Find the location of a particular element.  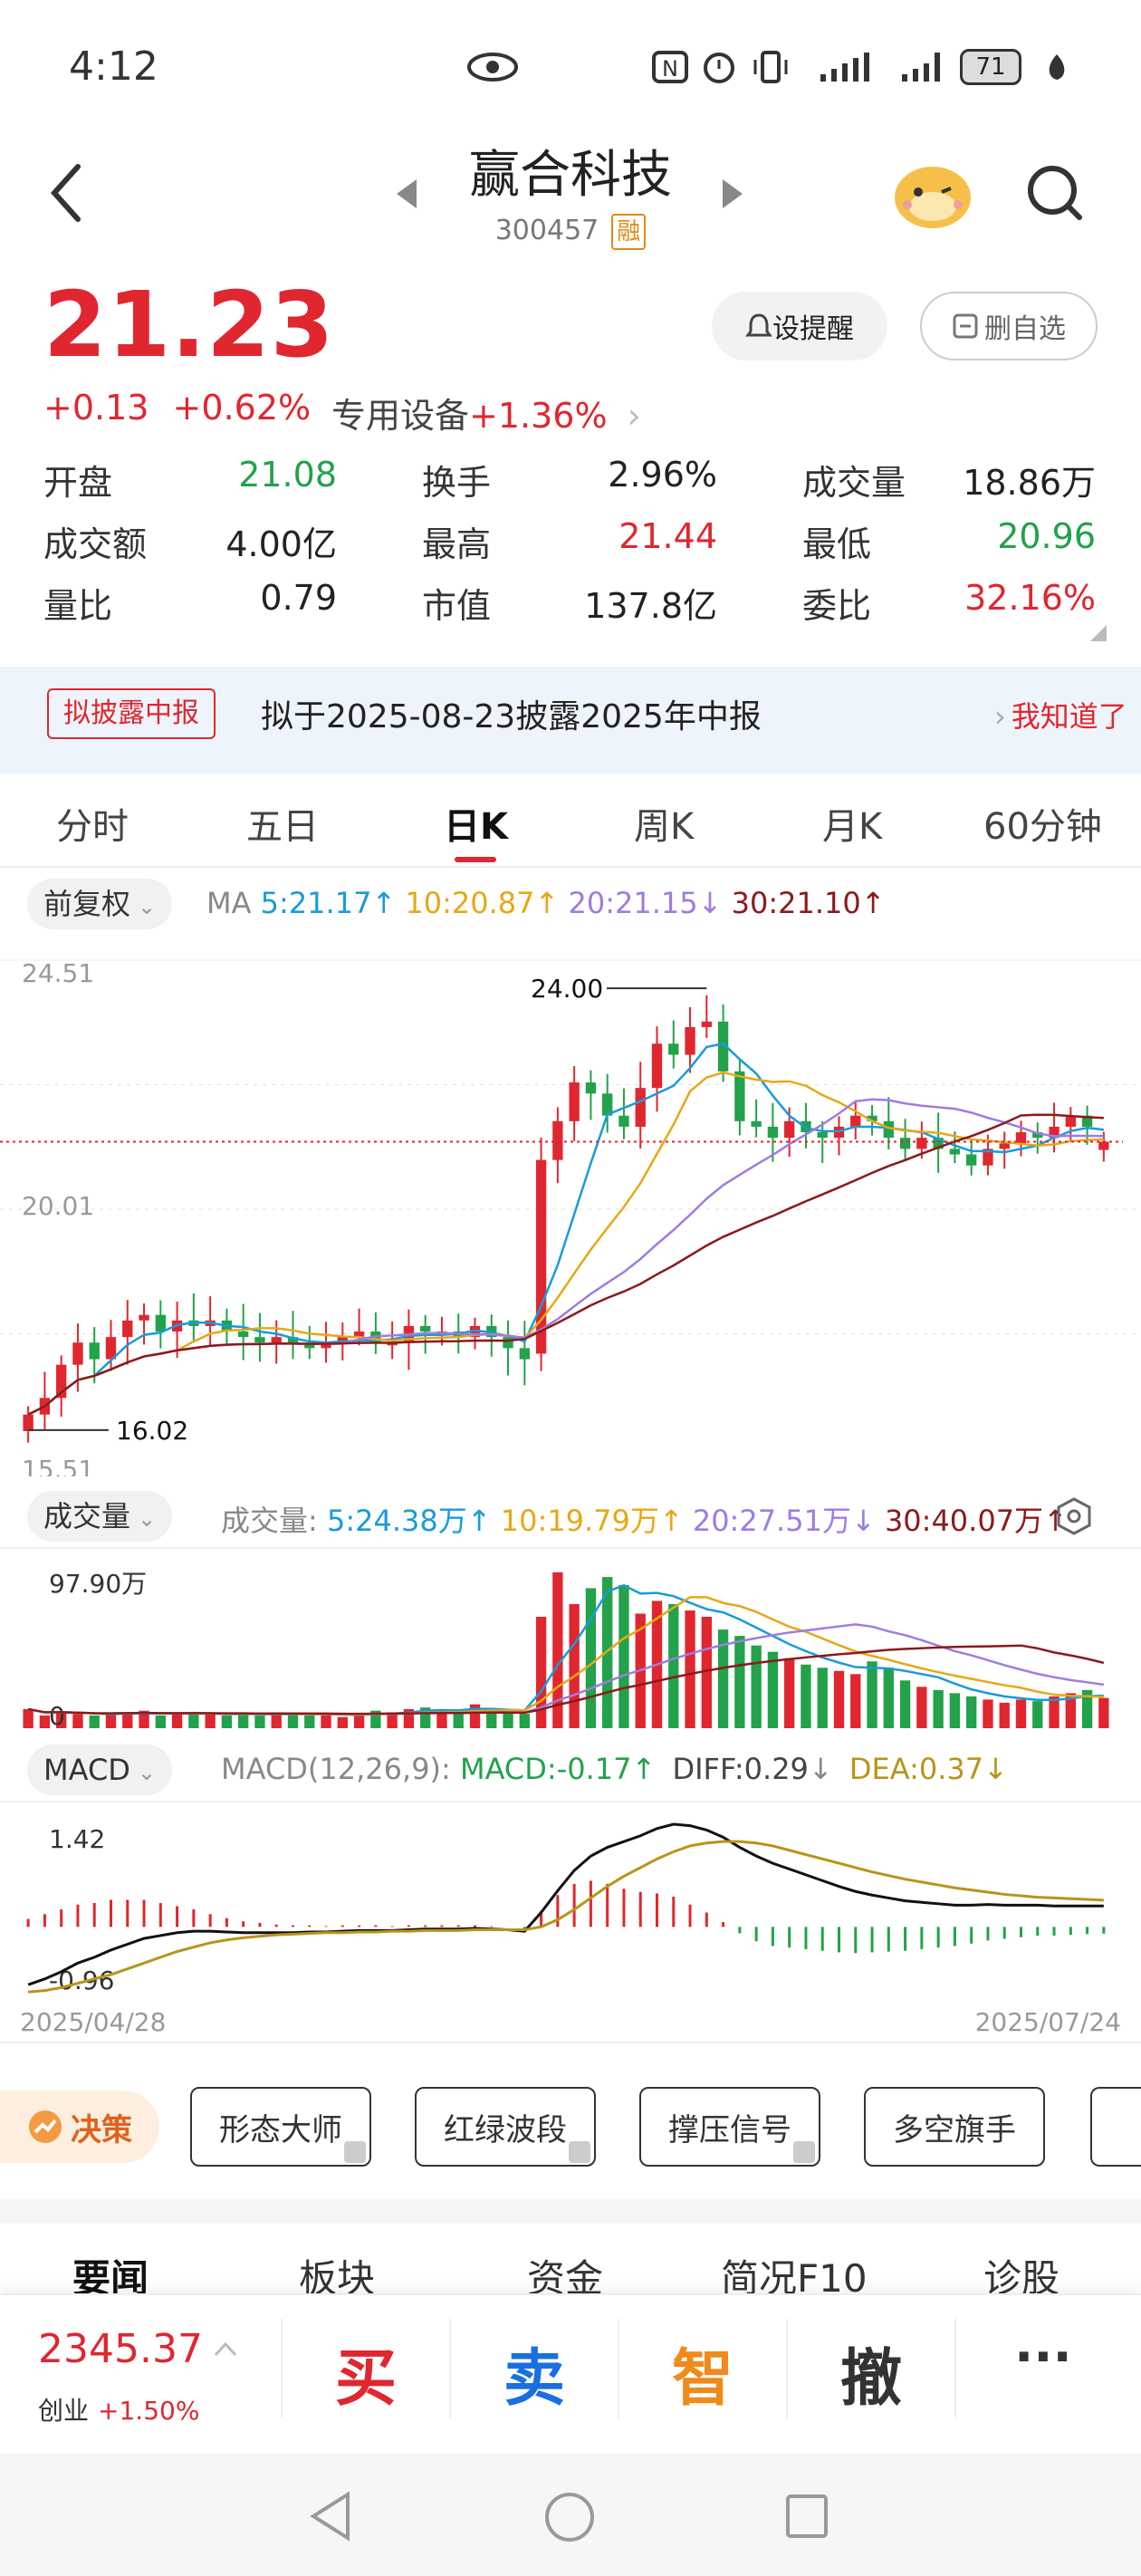

sector-name: 专用设备 is located at coordinates (400, 416).